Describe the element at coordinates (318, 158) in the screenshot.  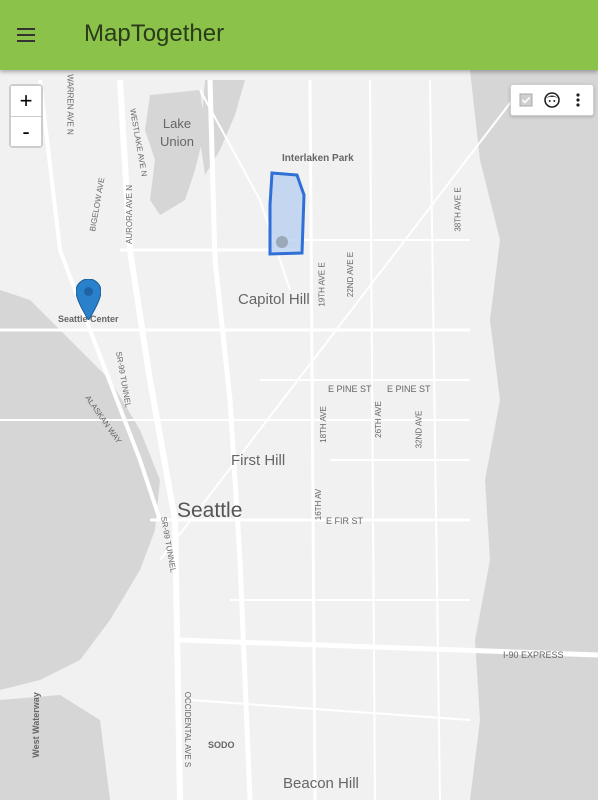
I see `label-interlaken-park: Interlaken Park` at that location.